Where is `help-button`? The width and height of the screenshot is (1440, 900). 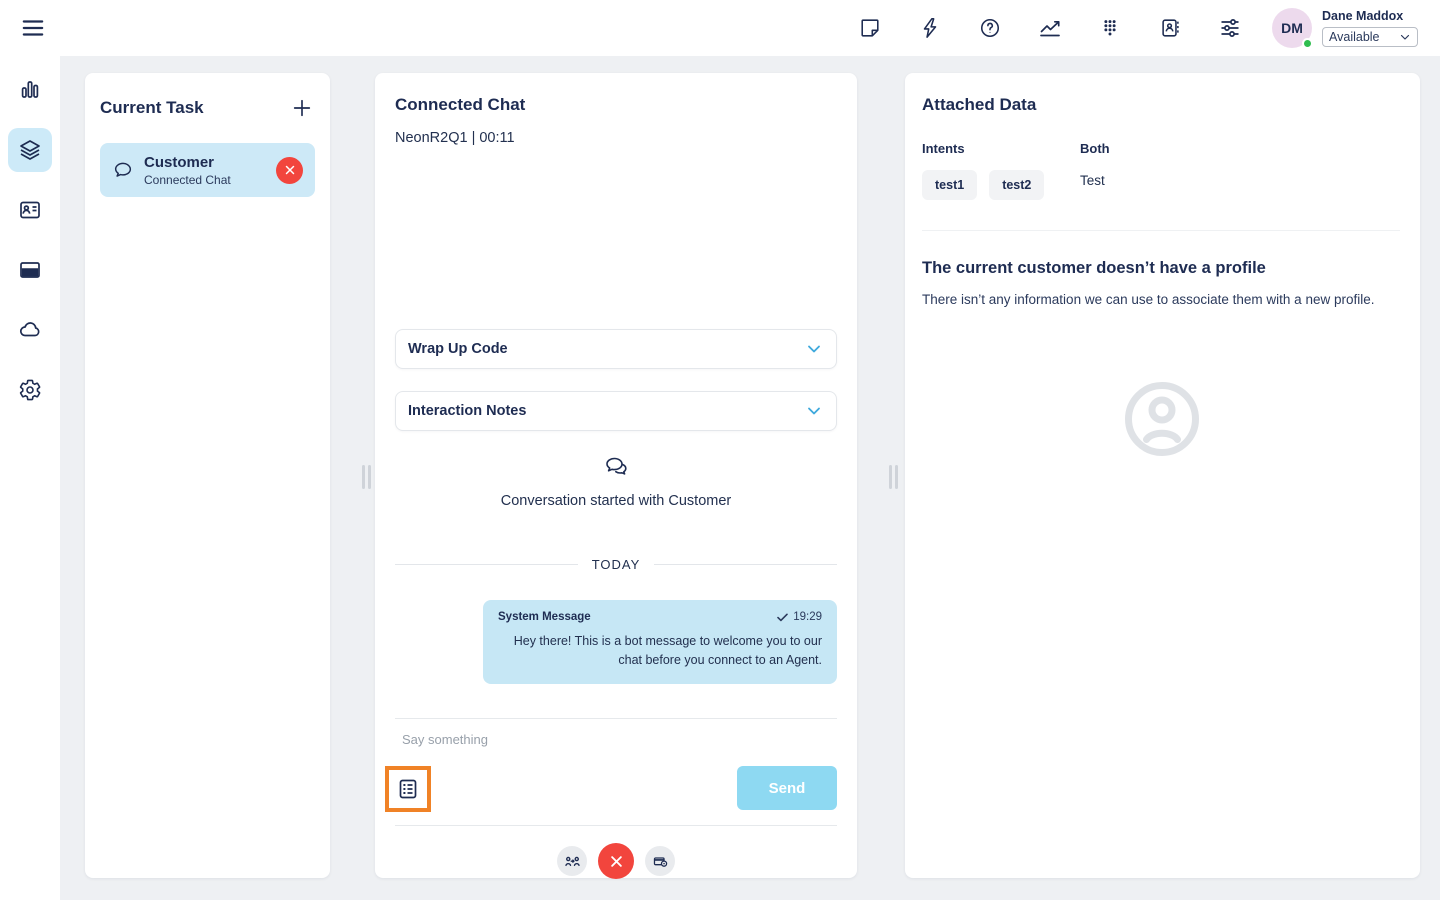 help-button is located at coordinates (990, 28).